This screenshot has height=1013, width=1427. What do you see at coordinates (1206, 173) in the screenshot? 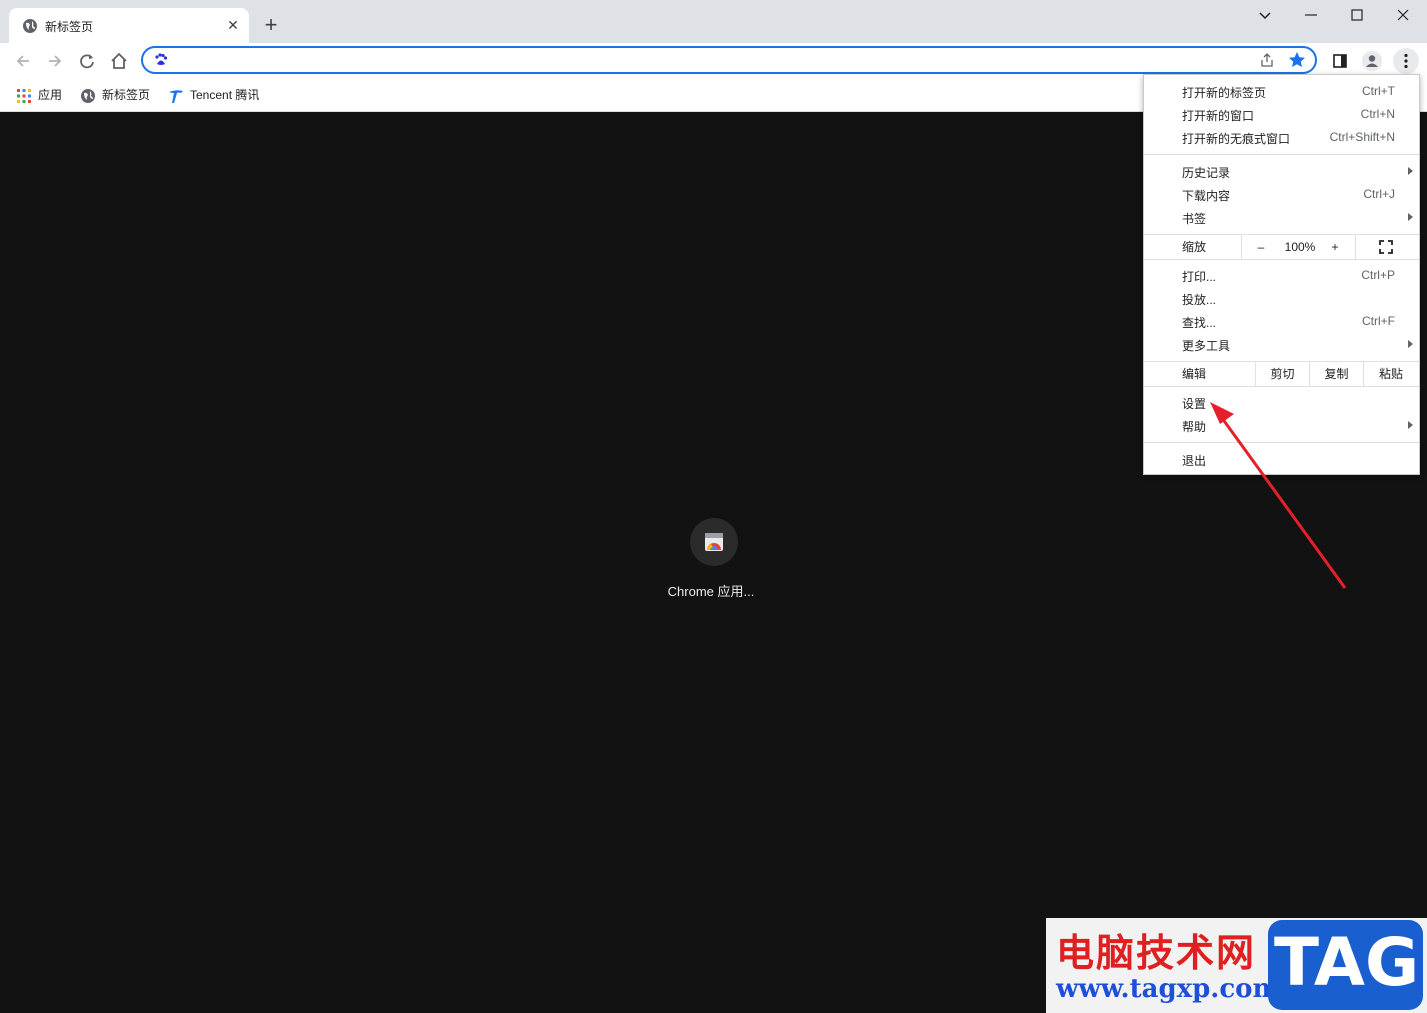
I see `menu-label: 历史记录` at bounding box center [1206, 173].